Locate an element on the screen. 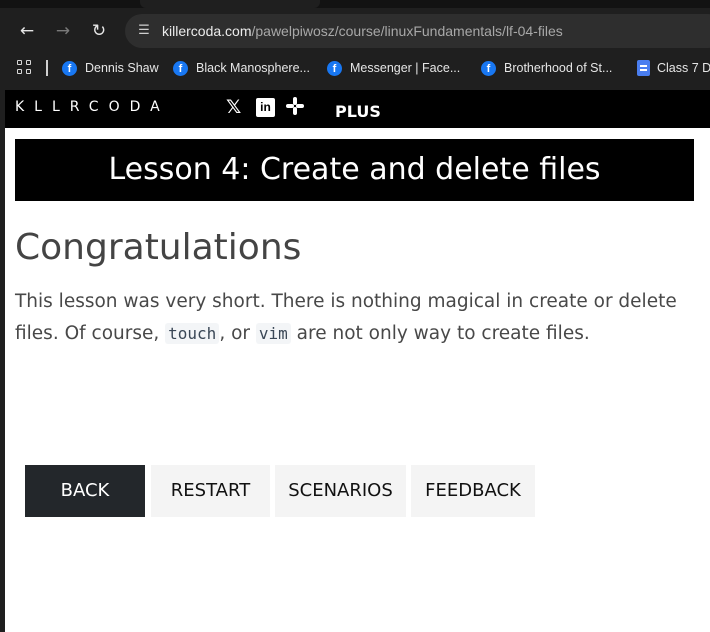 The image size is (710, 632). reload-icon: ↻ is located at coordinates (99, 31).